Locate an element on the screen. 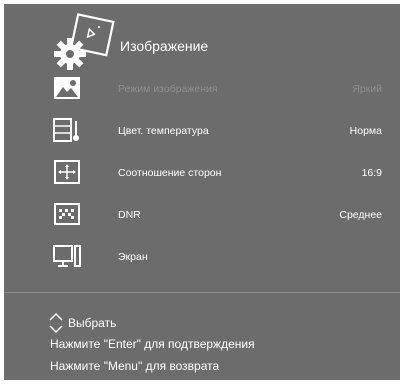 This screenshot has width=405, height=385. menu-item-value: Норма is located at coordinates (365, 131).